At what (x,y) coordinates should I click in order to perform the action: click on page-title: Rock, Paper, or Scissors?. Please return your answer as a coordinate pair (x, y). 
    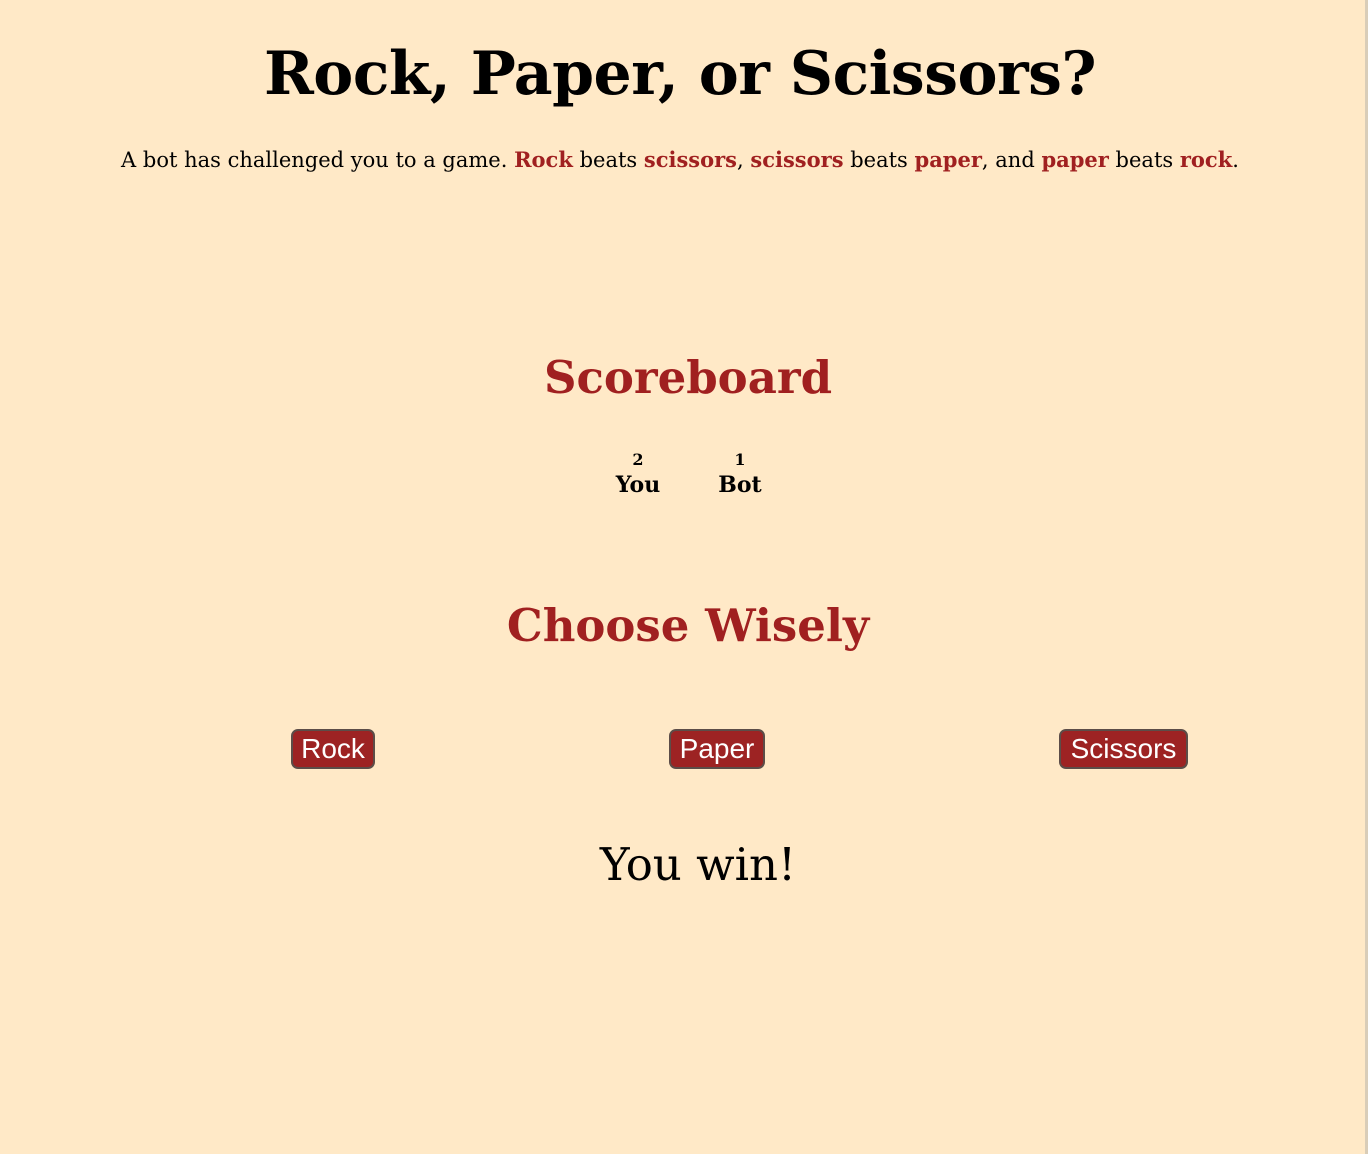
    Looking at the image, I should click on (680, 74).